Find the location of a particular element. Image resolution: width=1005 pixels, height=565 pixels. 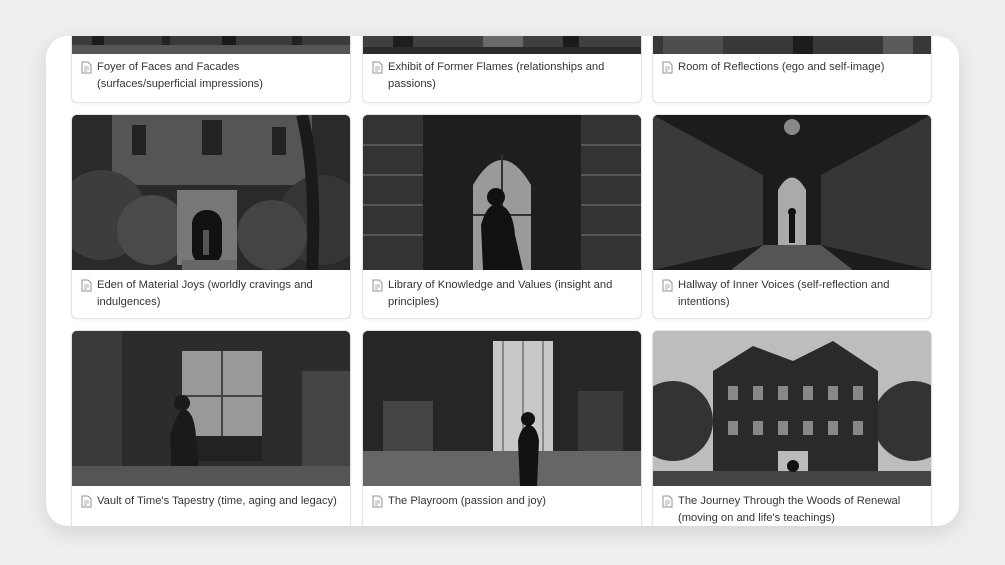

card-caption: Room of Reflections (ego and self-image) is located at coordinates (792, 67).